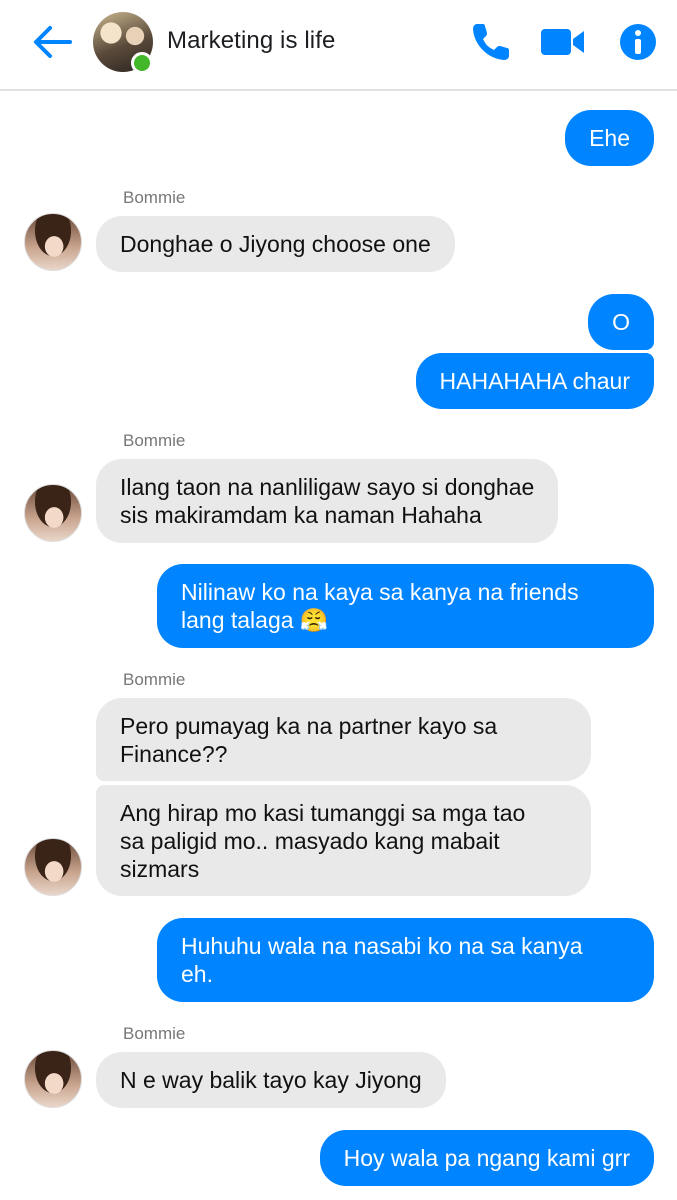  Describe the element at coordinates (562, 42) in the screenshot. I see `video-camera-icon` at that location.